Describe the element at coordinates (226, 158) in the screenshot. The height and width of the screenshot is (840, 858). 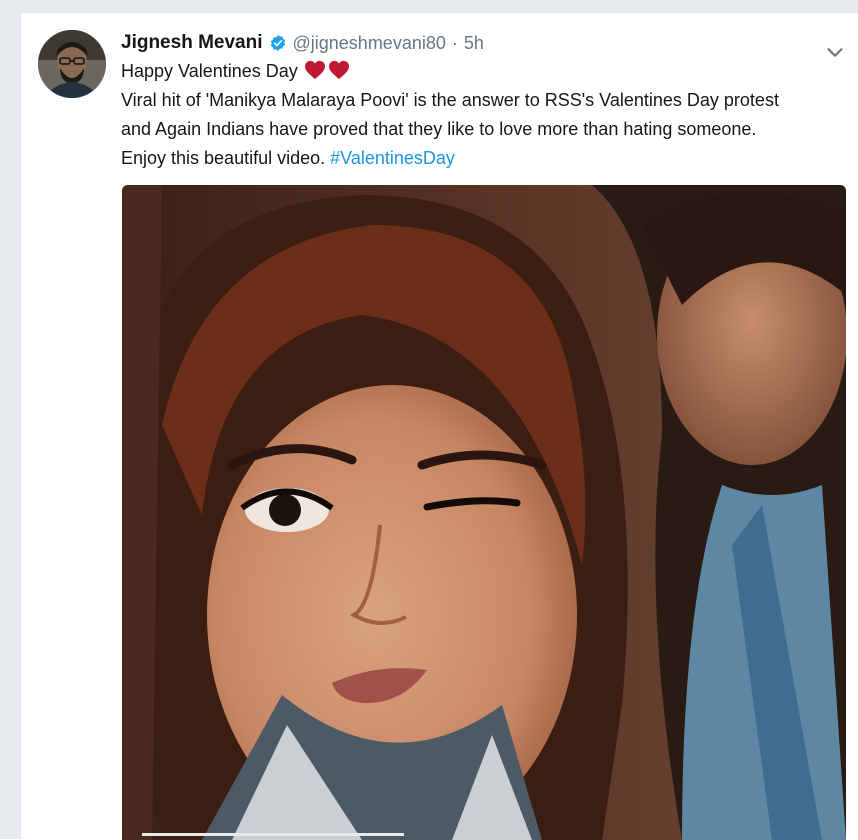
I see `tweet-line-4-text: Enjoy this beautiful video.` at that location.